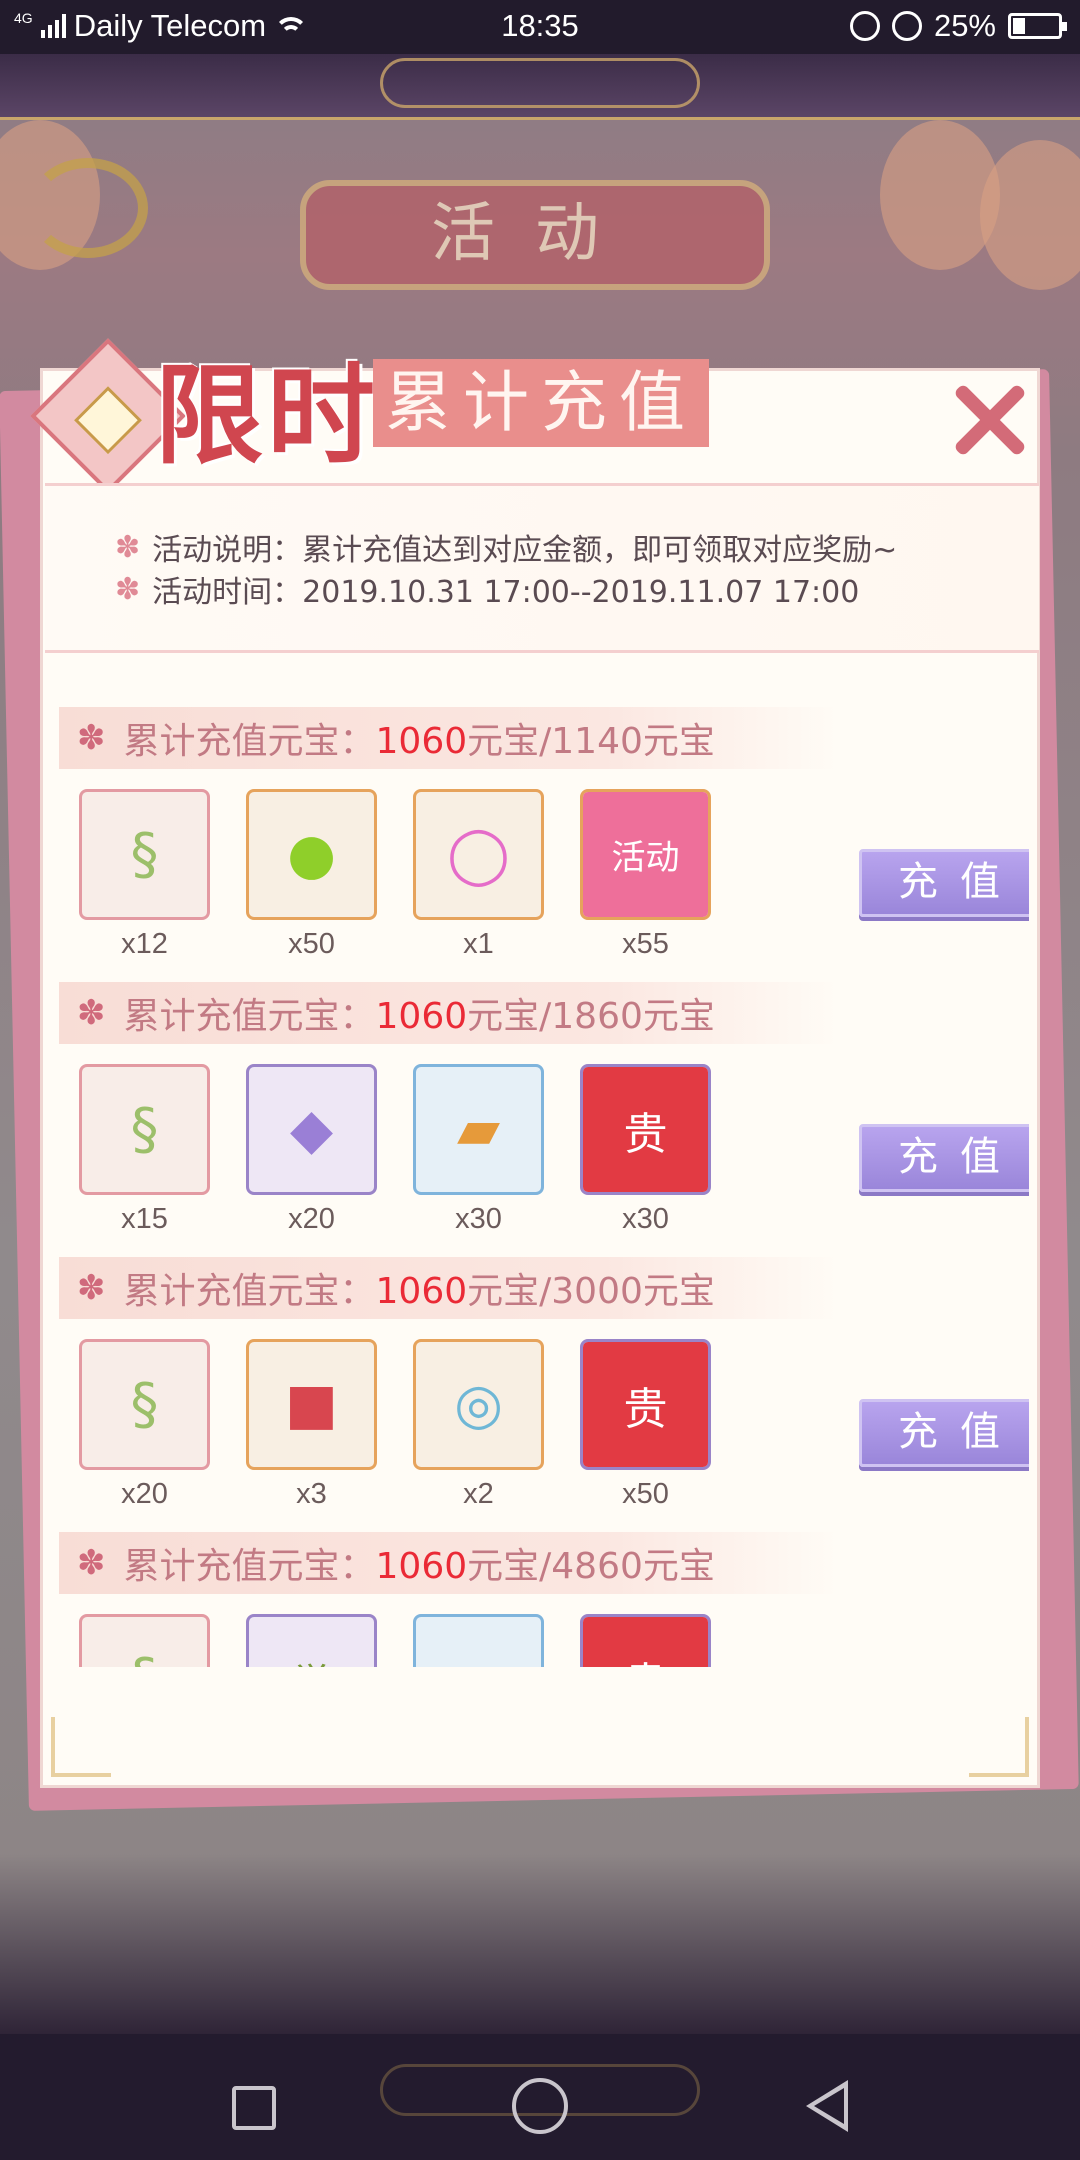 This screenshot has width=1080, height=2160. What do you see at coordinates (395, 1150) in the screenshot?
I see `reward-items: § x15 ◆ x20 ▰ x30 贵 x30` at bounding box center [395, 1150].